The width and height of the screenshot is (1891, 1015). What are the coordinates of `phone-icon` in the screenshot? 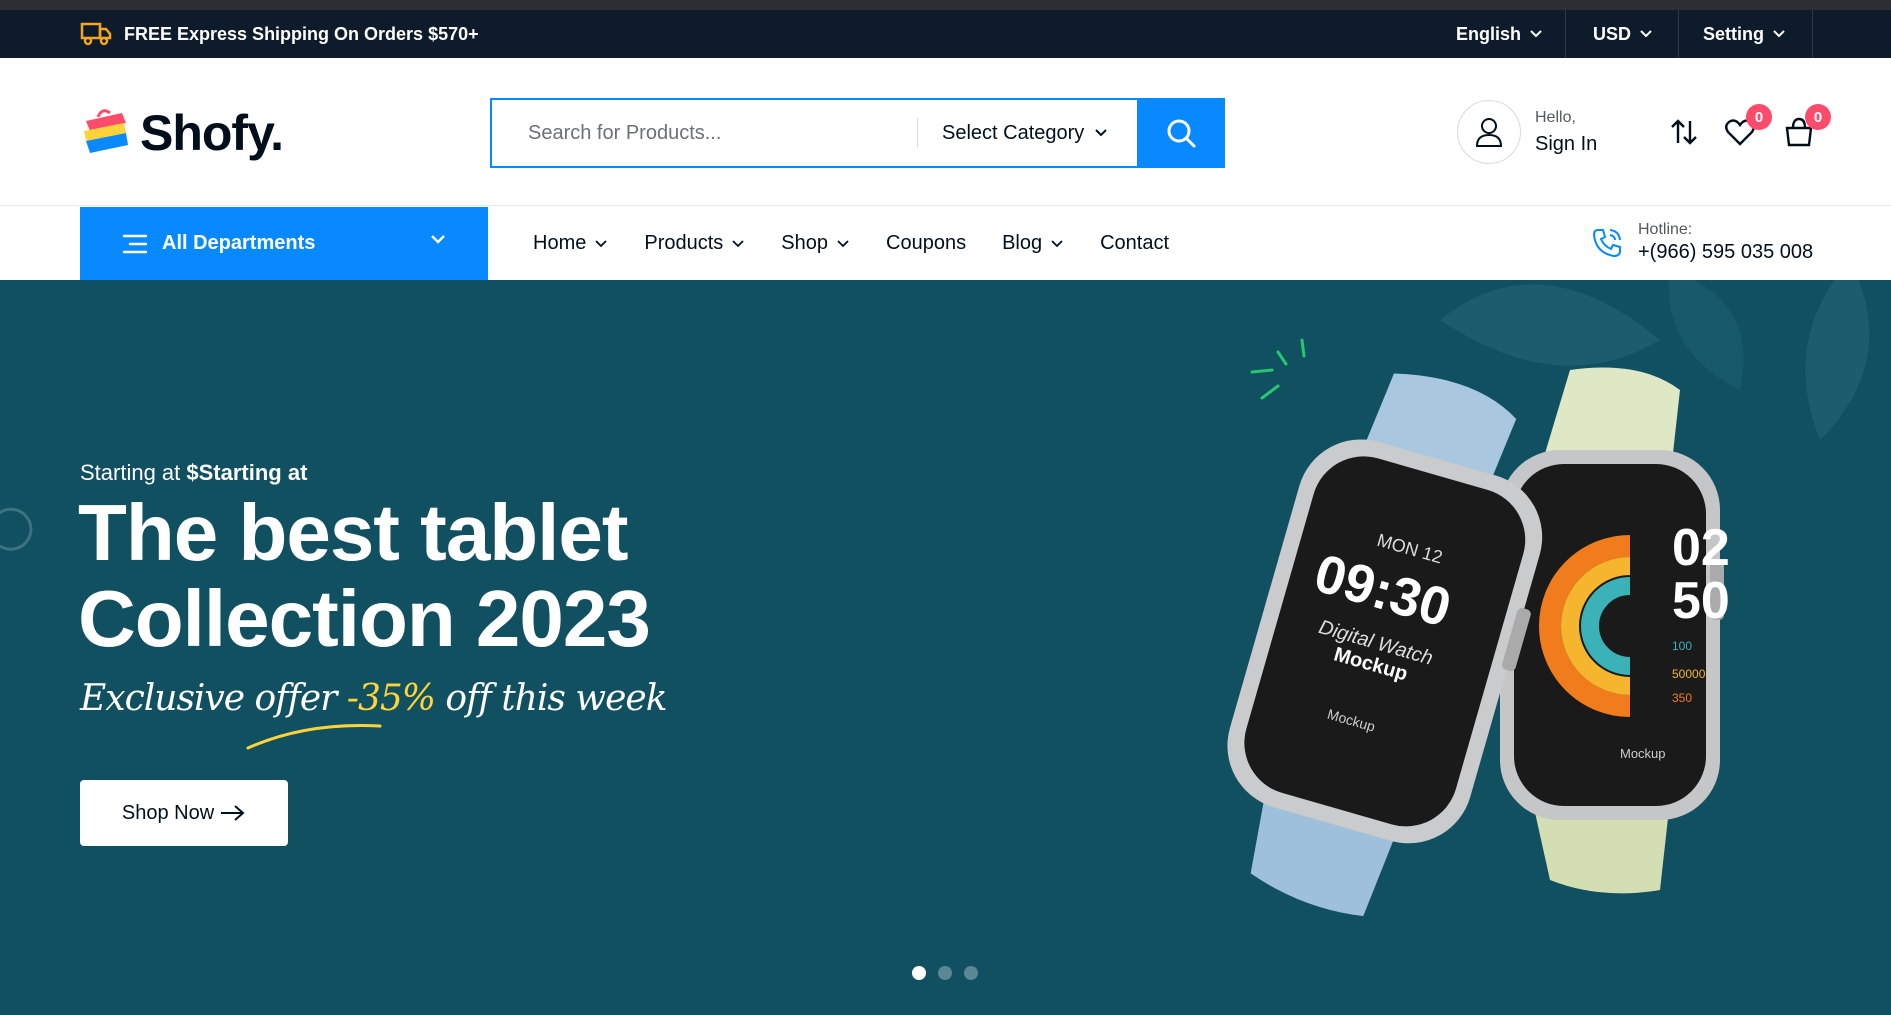 It's located at (1606, 242).